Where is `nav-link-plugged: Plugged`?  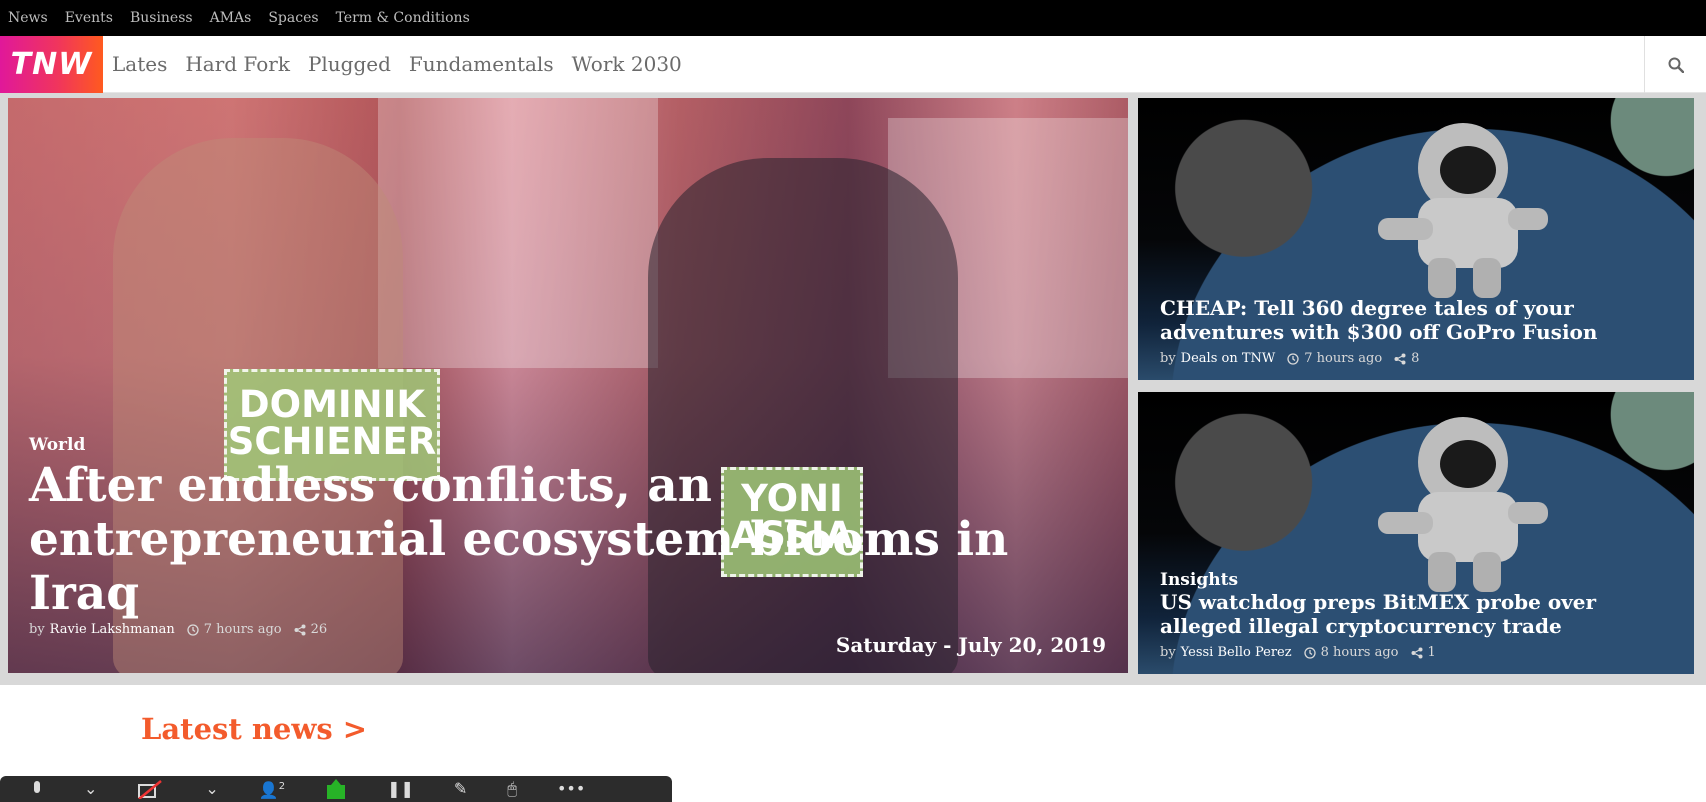
nav-link-plugged: Plugged is located at coordinates (349, 64).